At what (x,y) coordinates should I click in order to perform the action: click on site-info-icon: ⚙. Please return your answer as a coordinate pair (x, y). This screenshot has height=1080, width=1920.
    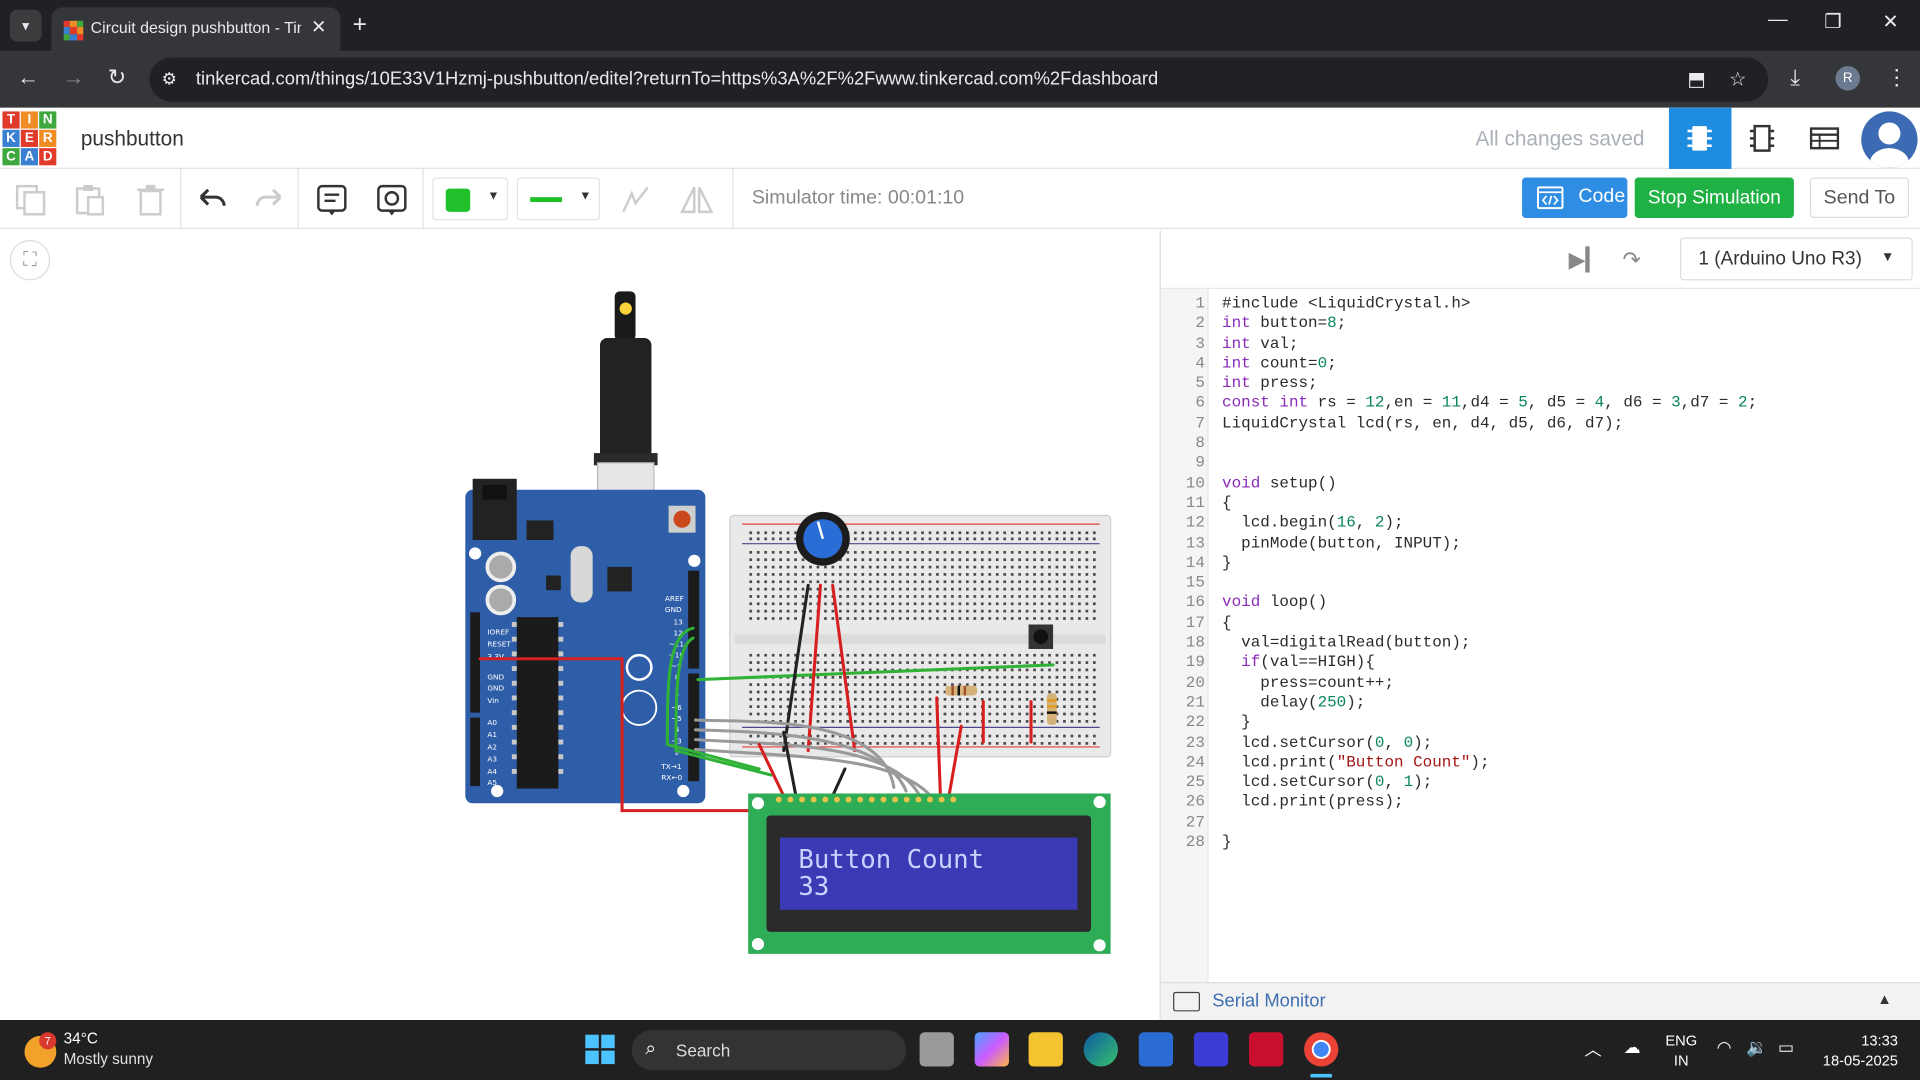
    Looking at the image, I should click on (169, 79).